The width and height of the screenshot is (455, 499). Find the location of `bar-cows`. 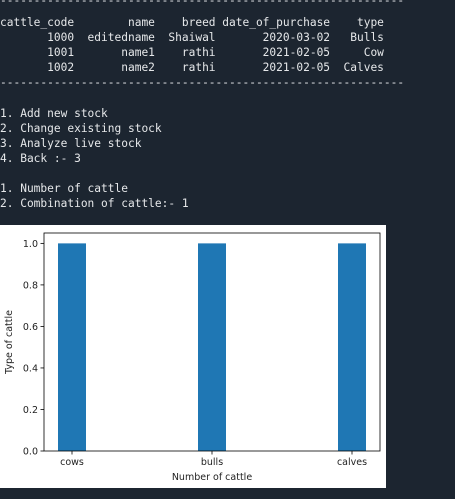

bar-cows is located at coordinates (72, 347).